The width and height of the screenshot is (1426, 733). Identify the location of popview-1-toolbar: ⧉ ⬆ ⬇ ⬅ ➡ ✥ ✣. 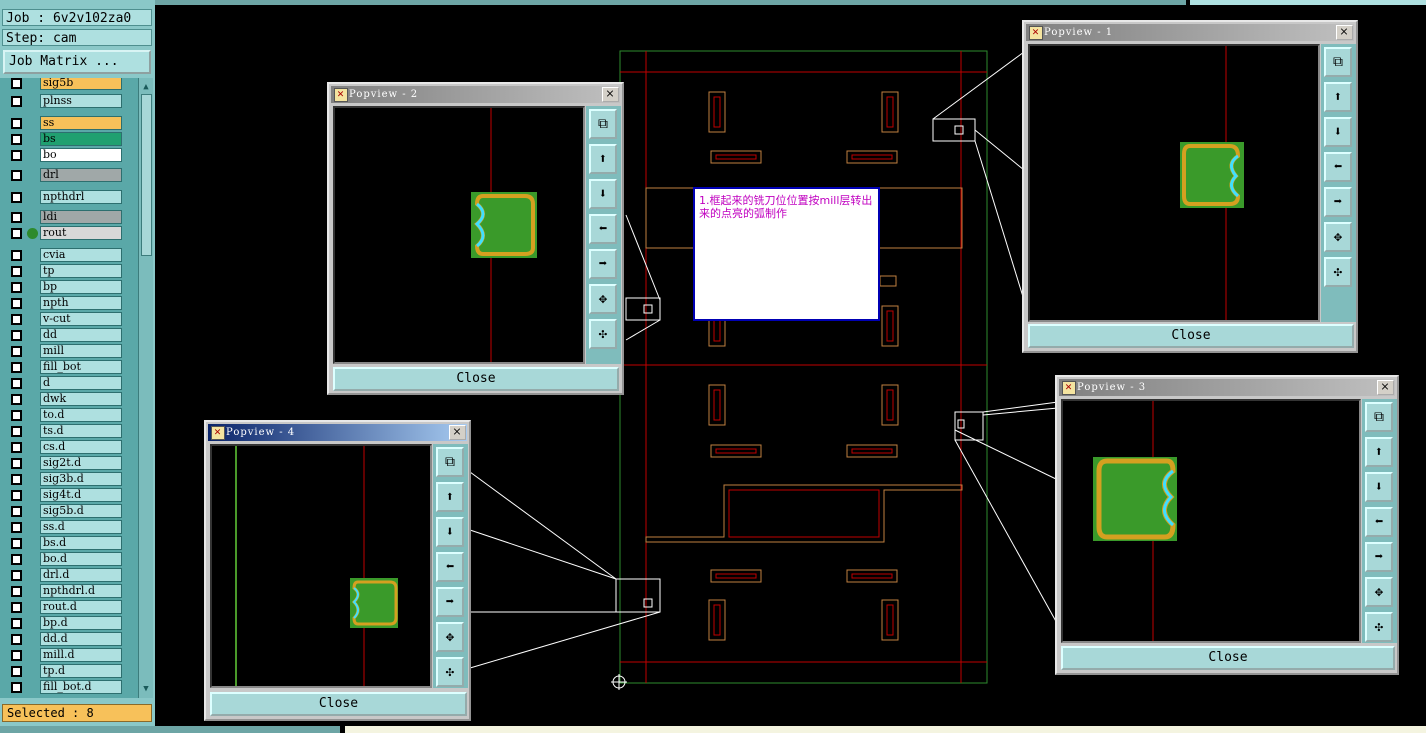
(1338, 183).